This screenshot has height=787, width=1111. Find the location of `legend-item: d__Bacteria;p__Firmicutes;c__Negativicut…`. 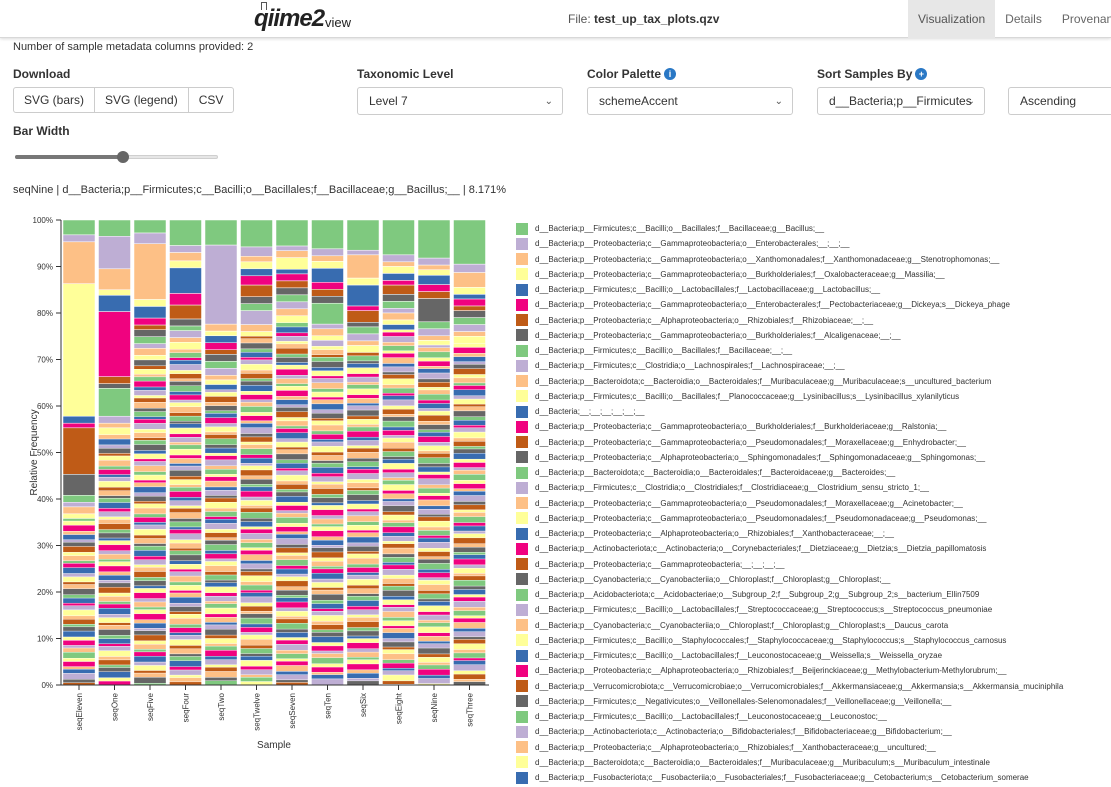

legend-item: d__Bacteria;p__Firmicutes;c__Negativicut… is located at coordinates (813, 701).